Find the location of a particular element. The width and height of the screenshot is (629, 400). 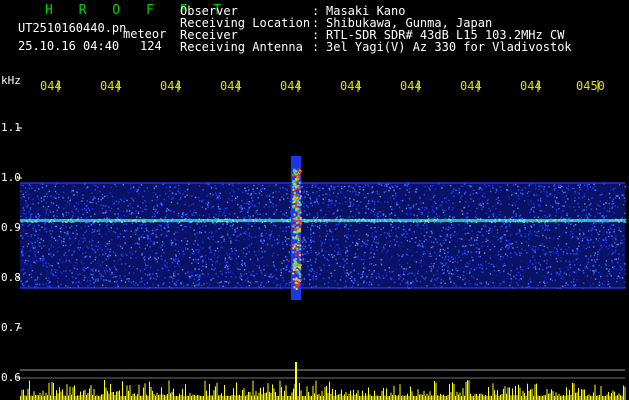

y-tick-label: 0.6 is located at coordinates (11, 377).